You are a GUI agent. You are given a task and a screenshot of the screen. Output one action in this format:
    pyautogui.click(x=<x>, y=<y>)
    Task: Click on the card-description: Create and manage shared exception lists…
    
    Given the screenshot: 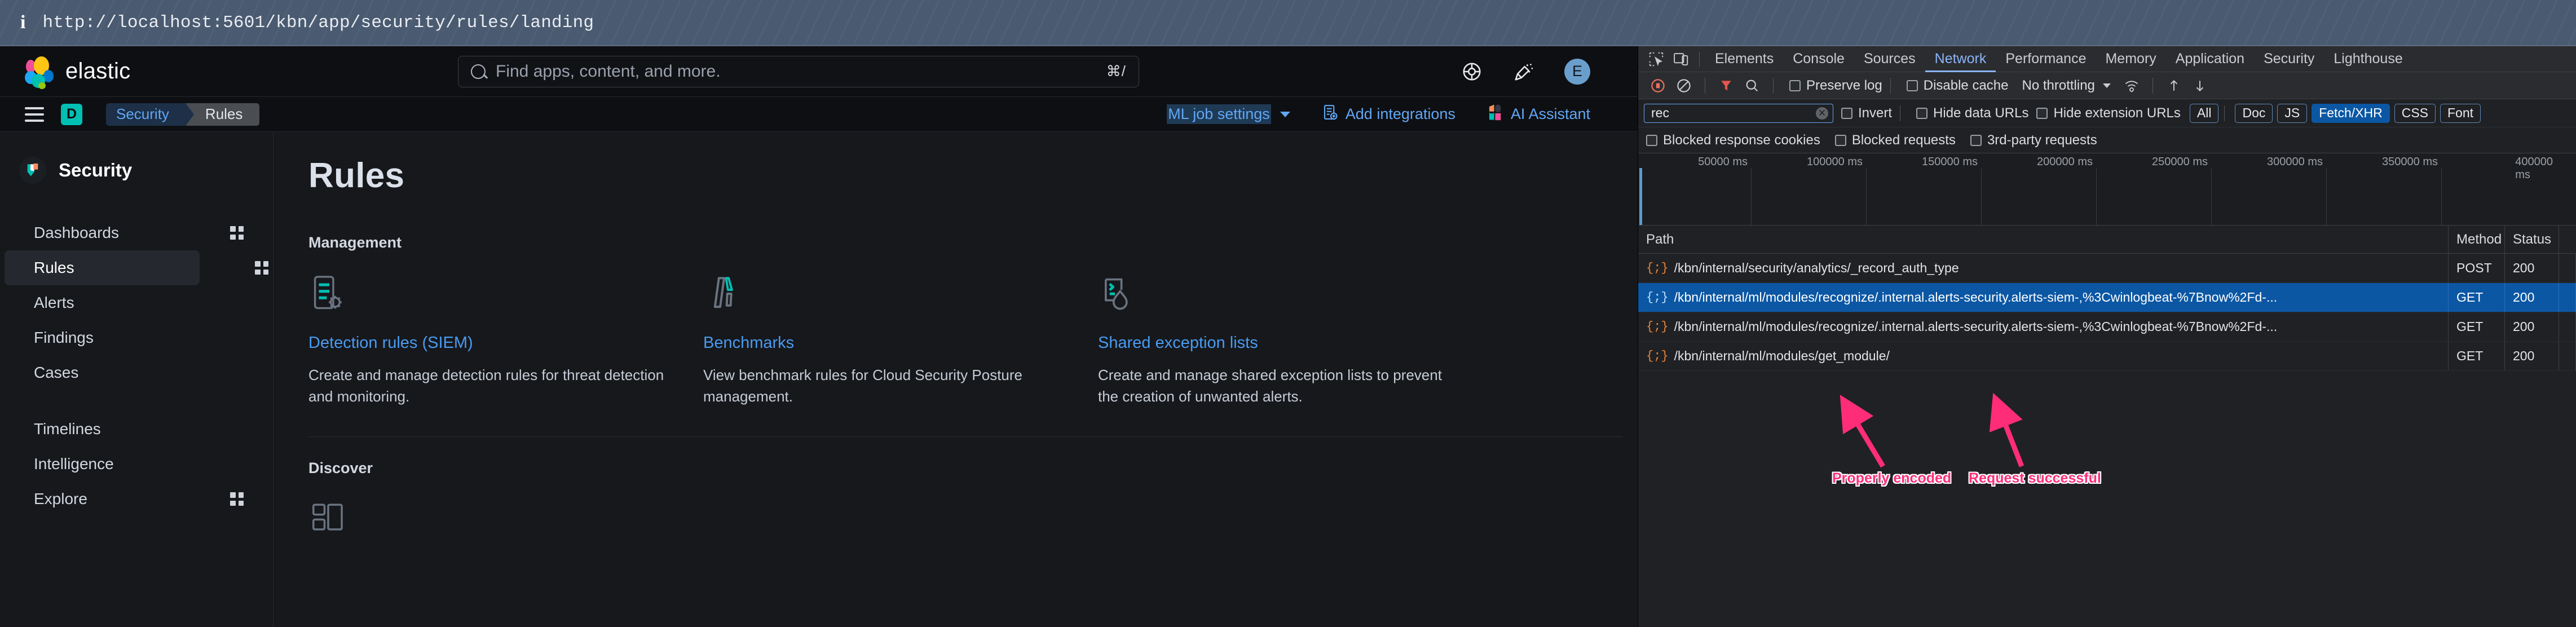 What is the action you would take?
    pyautogui.click(x=1270, y=386)
    